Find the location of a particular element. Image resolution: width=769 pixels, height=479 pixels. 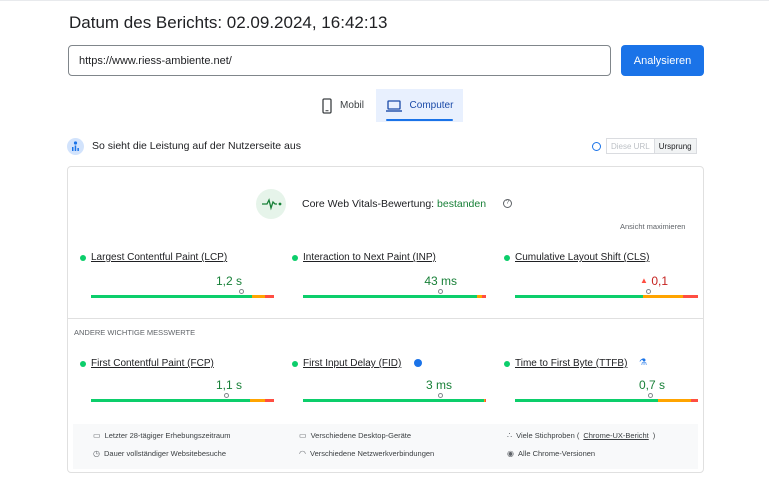

metric-ttfb-link: Time to First Byte (TTFB) is located at coordinates (571, 363).